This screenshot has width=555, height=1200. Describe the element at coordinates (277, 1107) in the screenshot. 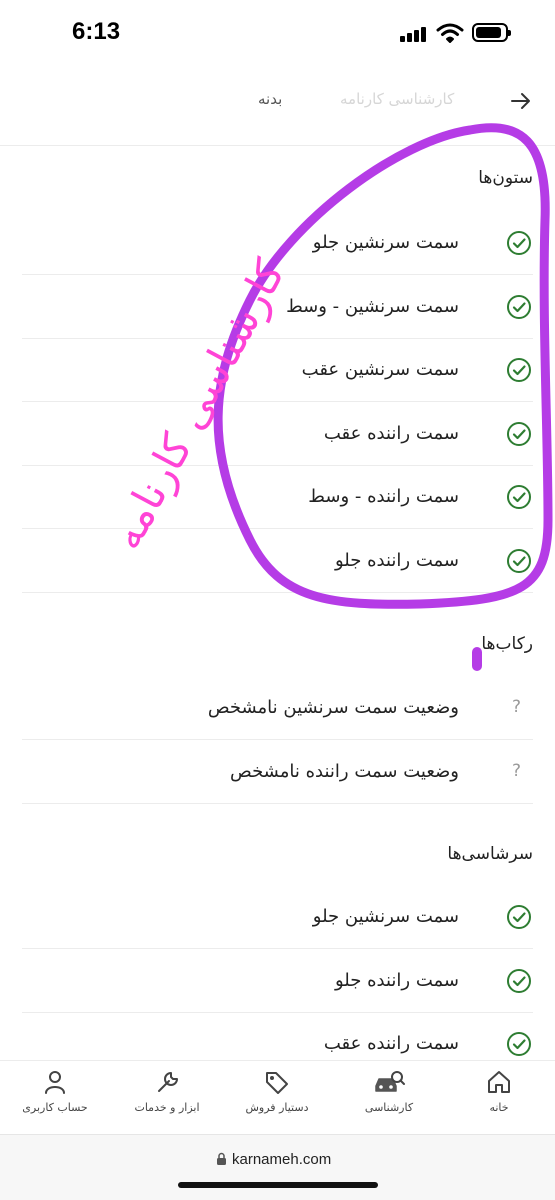

I see `tab-sales-assistant-label: دستیار فروش` at that location.